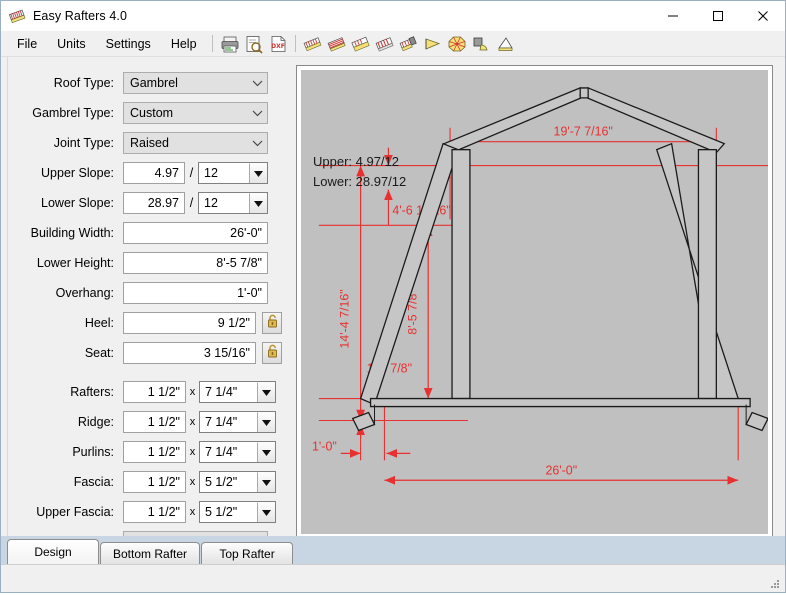 Image resolution: width=786 pixels, height=595 pixels. What do you see at coordinates (154, 452) in the screenshot?
I see `purlins-thickness-input: 1 1/2"` at bounding box center [154, 452].